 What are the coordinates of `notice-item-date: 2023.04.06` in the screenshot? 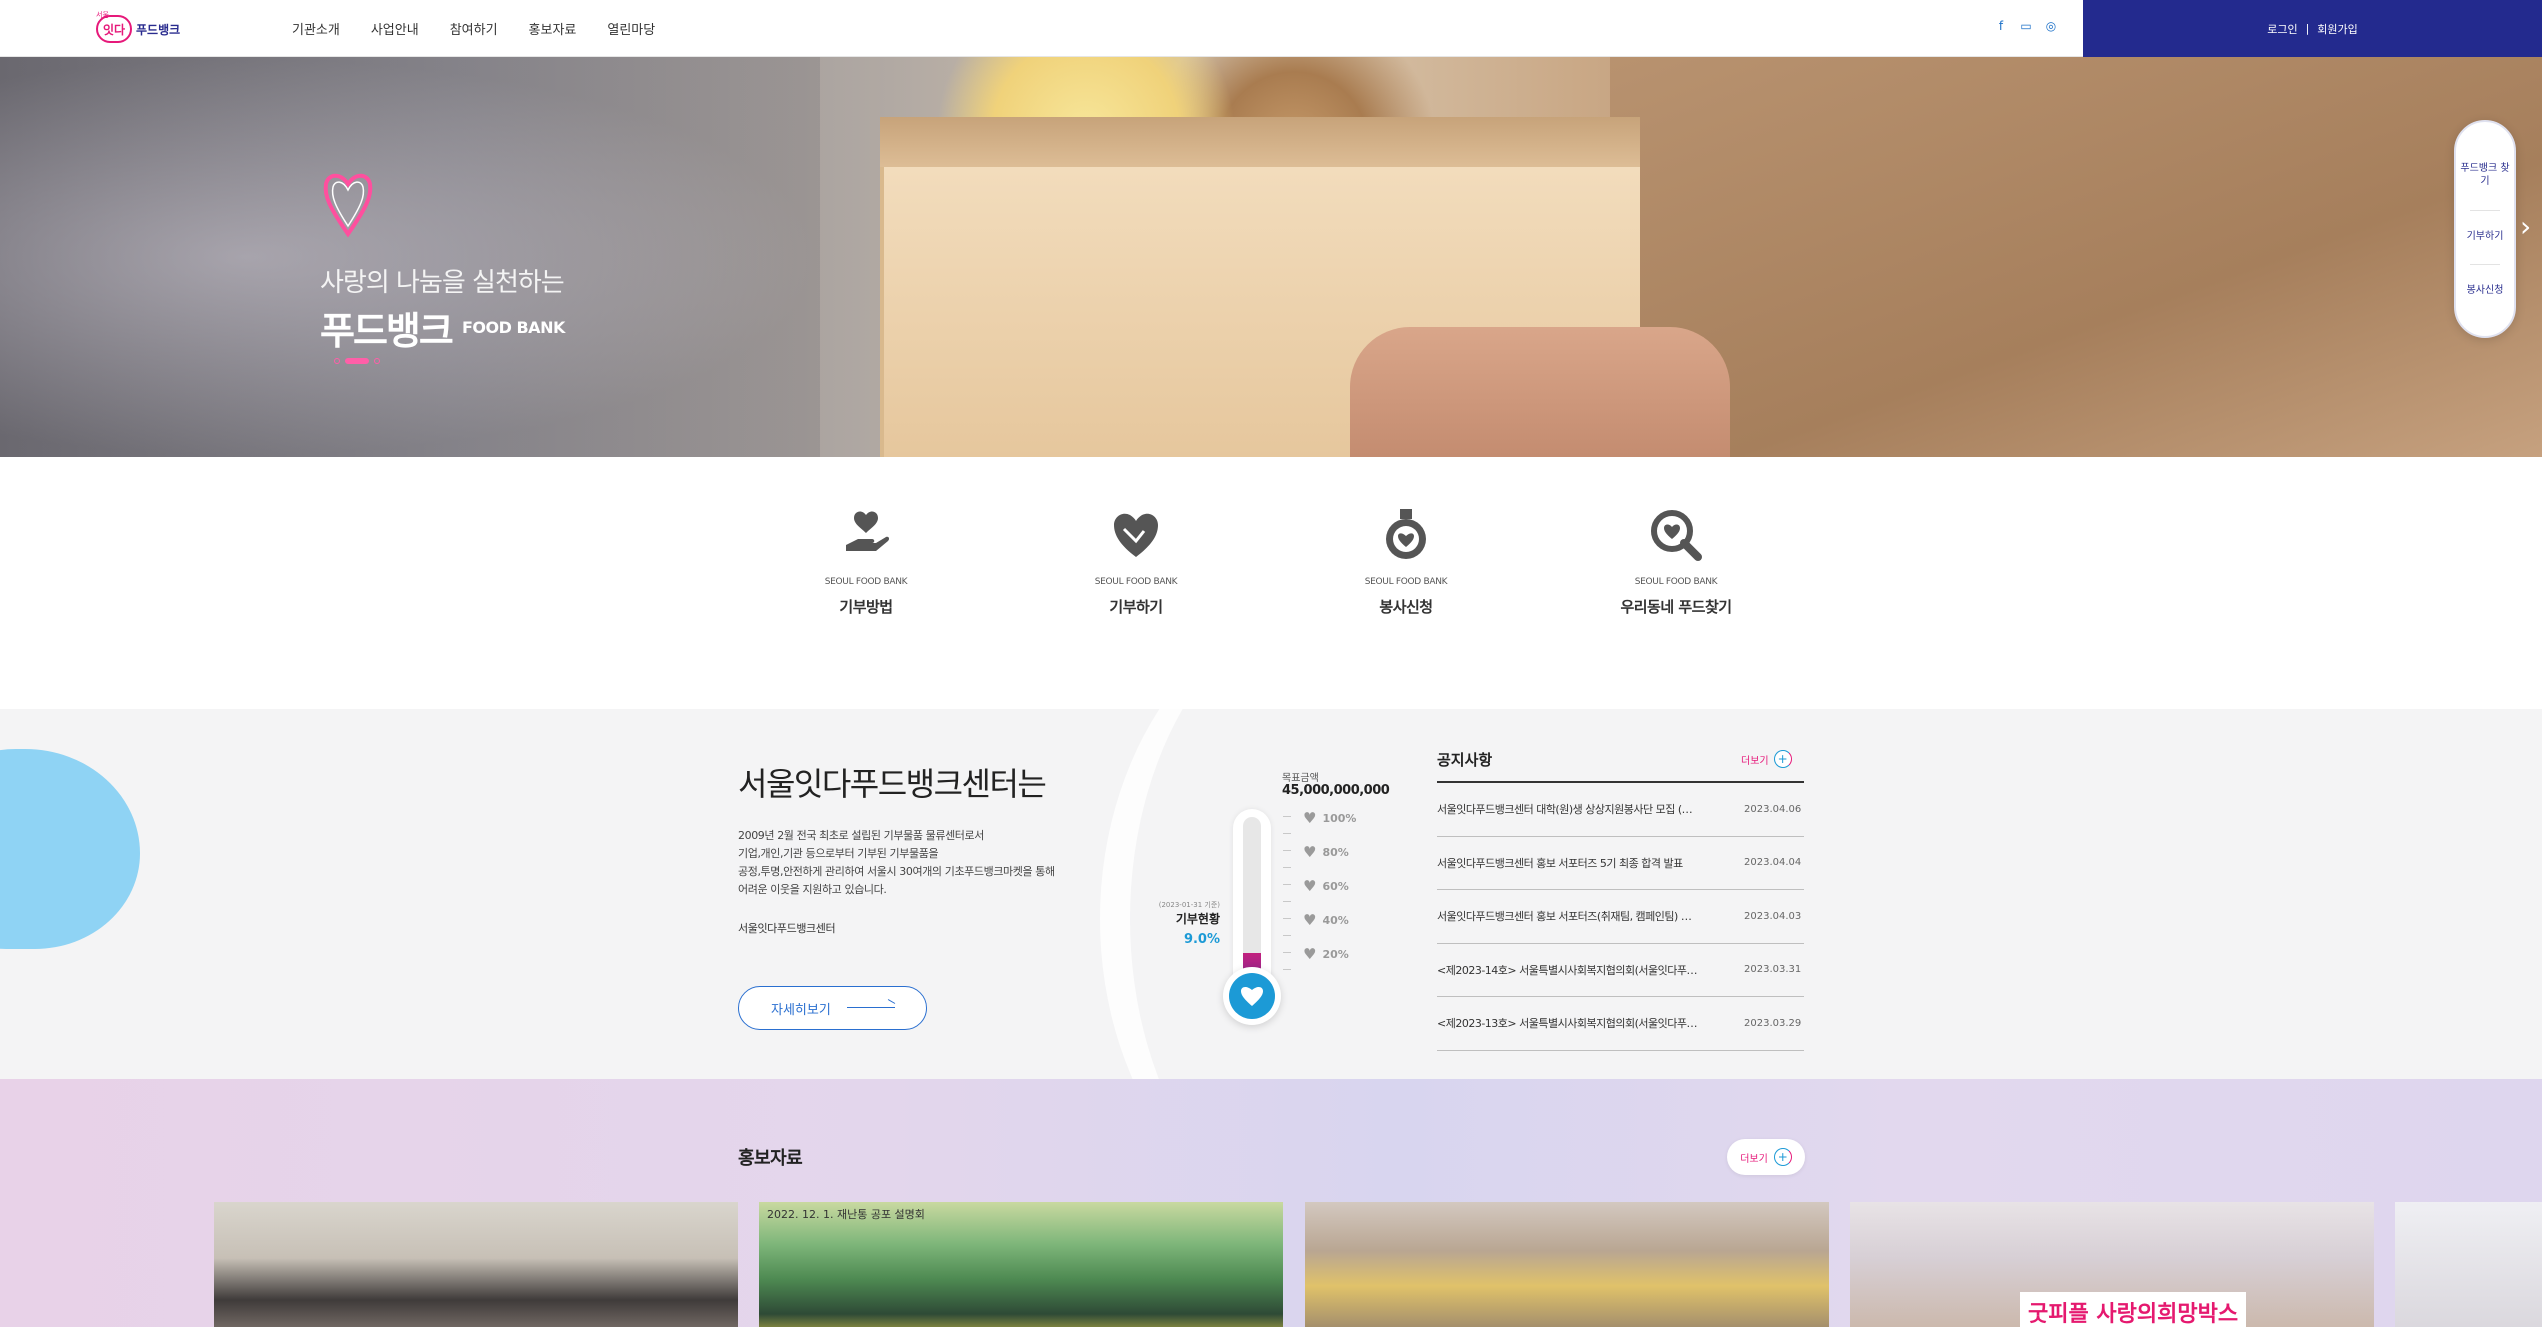 It's located at (1773, 809).